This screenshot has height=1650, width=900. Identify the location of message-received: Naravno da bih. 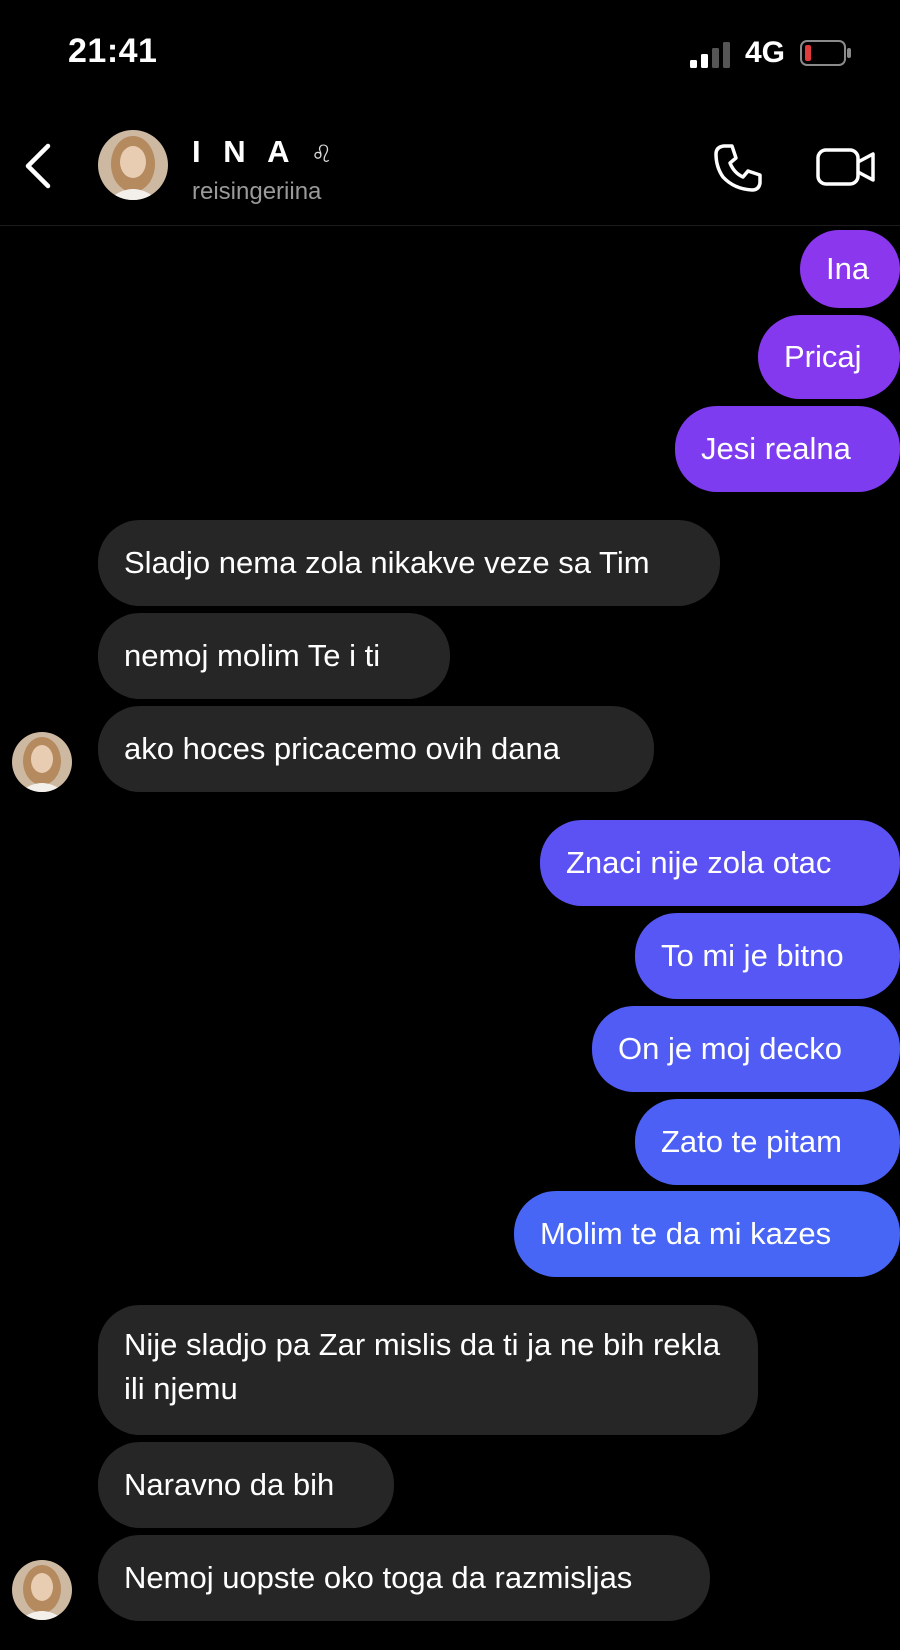
(246, 1485).